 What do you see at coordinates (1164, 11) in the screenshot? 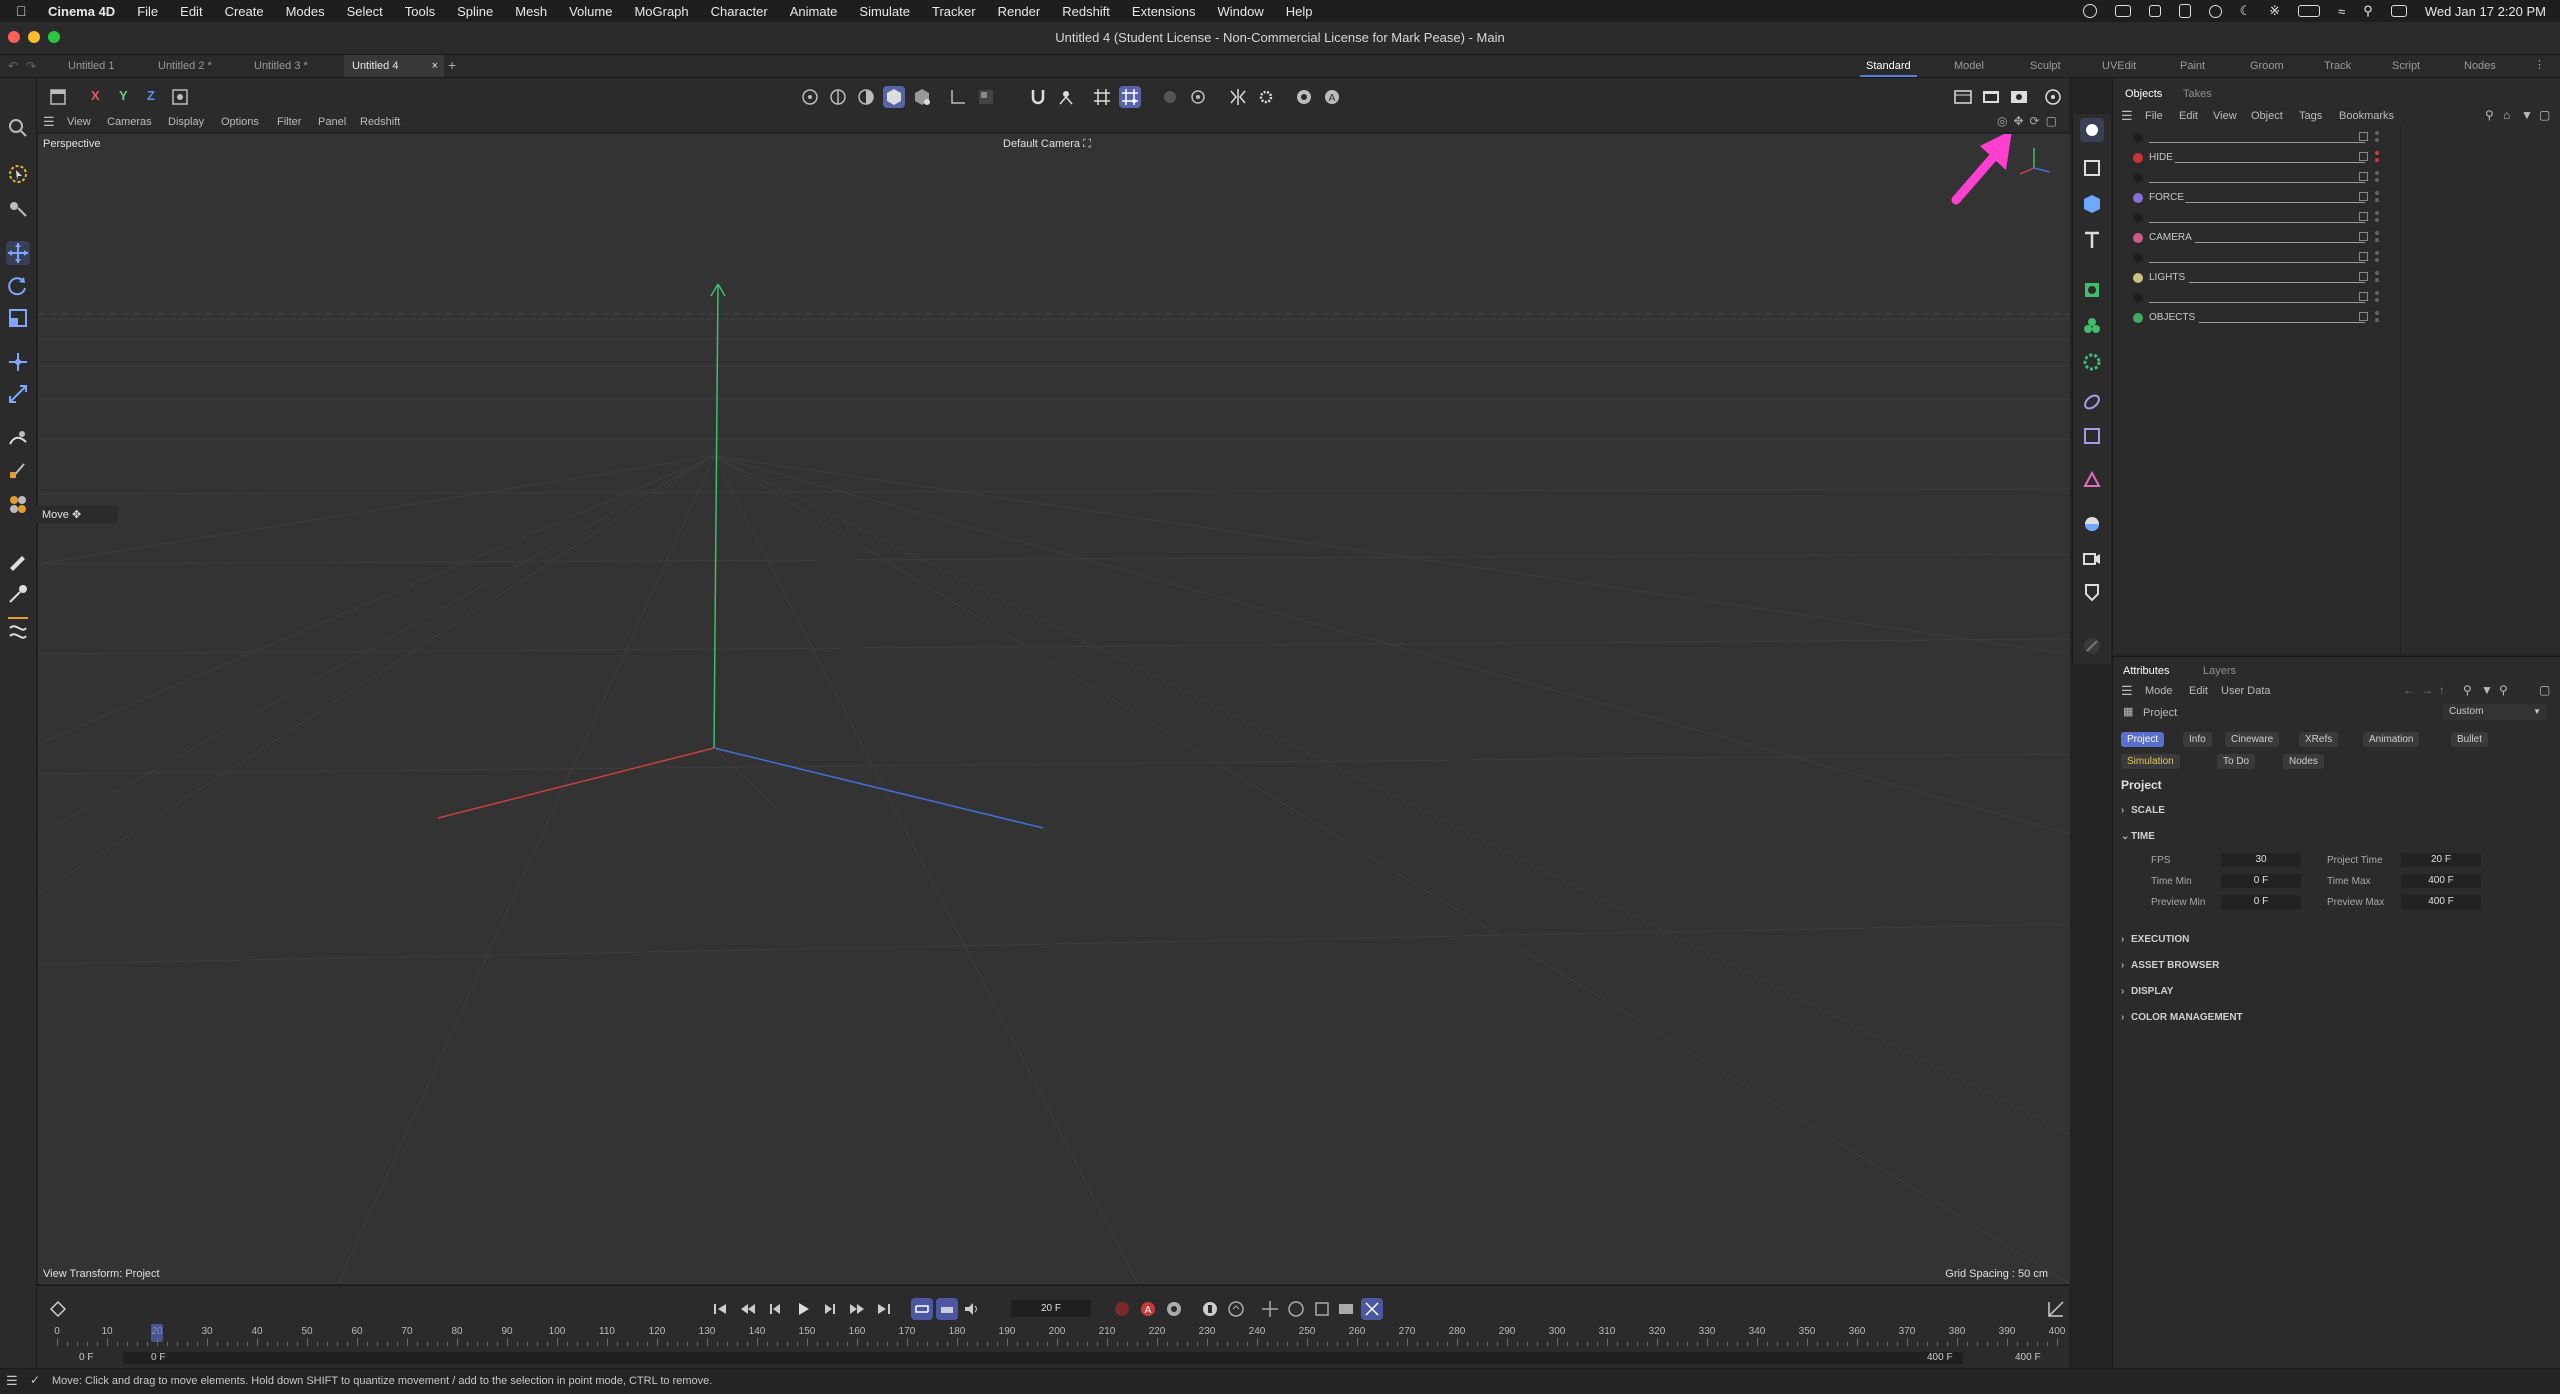
I see `menu-extensions: Extensions` at bounding box center [1164, 11].